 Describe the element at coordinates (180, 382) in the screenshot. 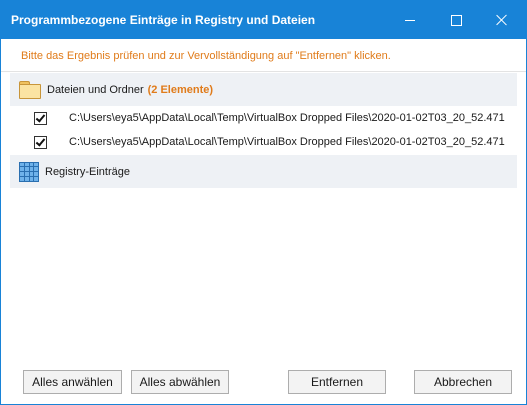

I see `deselect-all-button: Alles abwählen` at that location.